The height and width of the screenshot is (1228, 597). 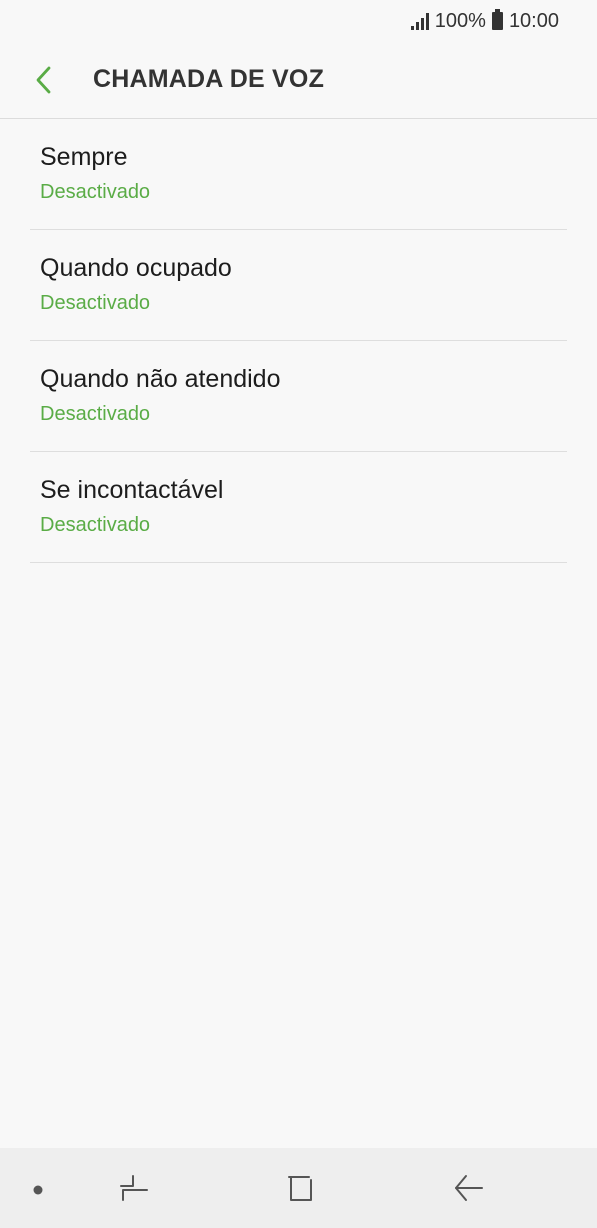 I want to click on dot-icon, so click(x=38, y=1190).